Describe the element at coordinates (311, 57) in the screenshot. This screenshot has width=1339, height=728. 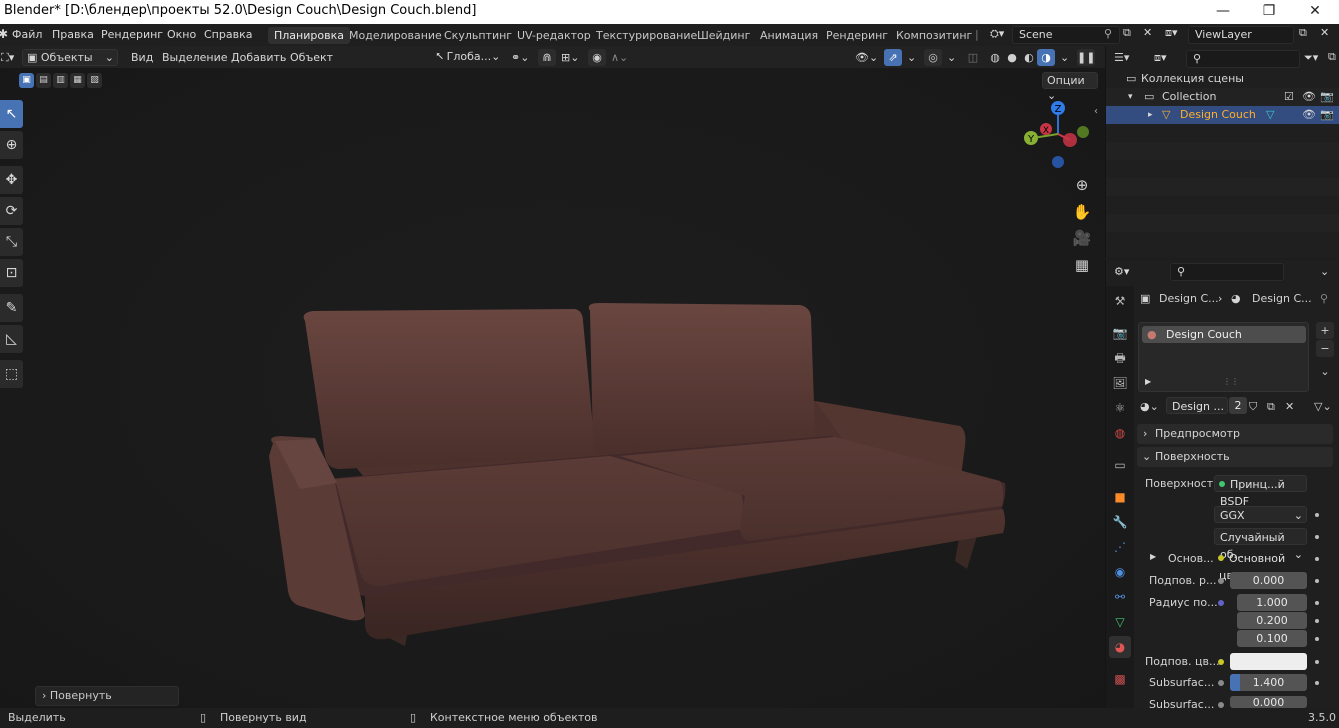
I see `viewport-menu-object: Объект` at that location.